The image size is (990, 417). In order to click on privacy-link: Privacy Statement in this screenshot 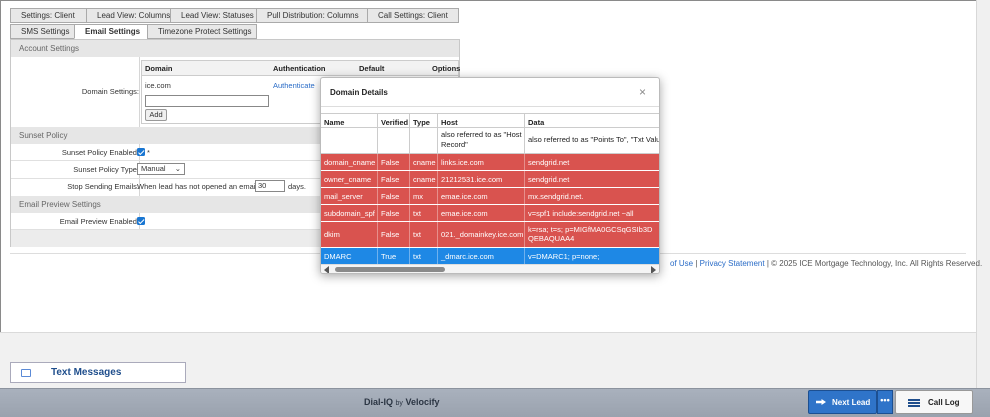, I will do `click(732, 263)`.